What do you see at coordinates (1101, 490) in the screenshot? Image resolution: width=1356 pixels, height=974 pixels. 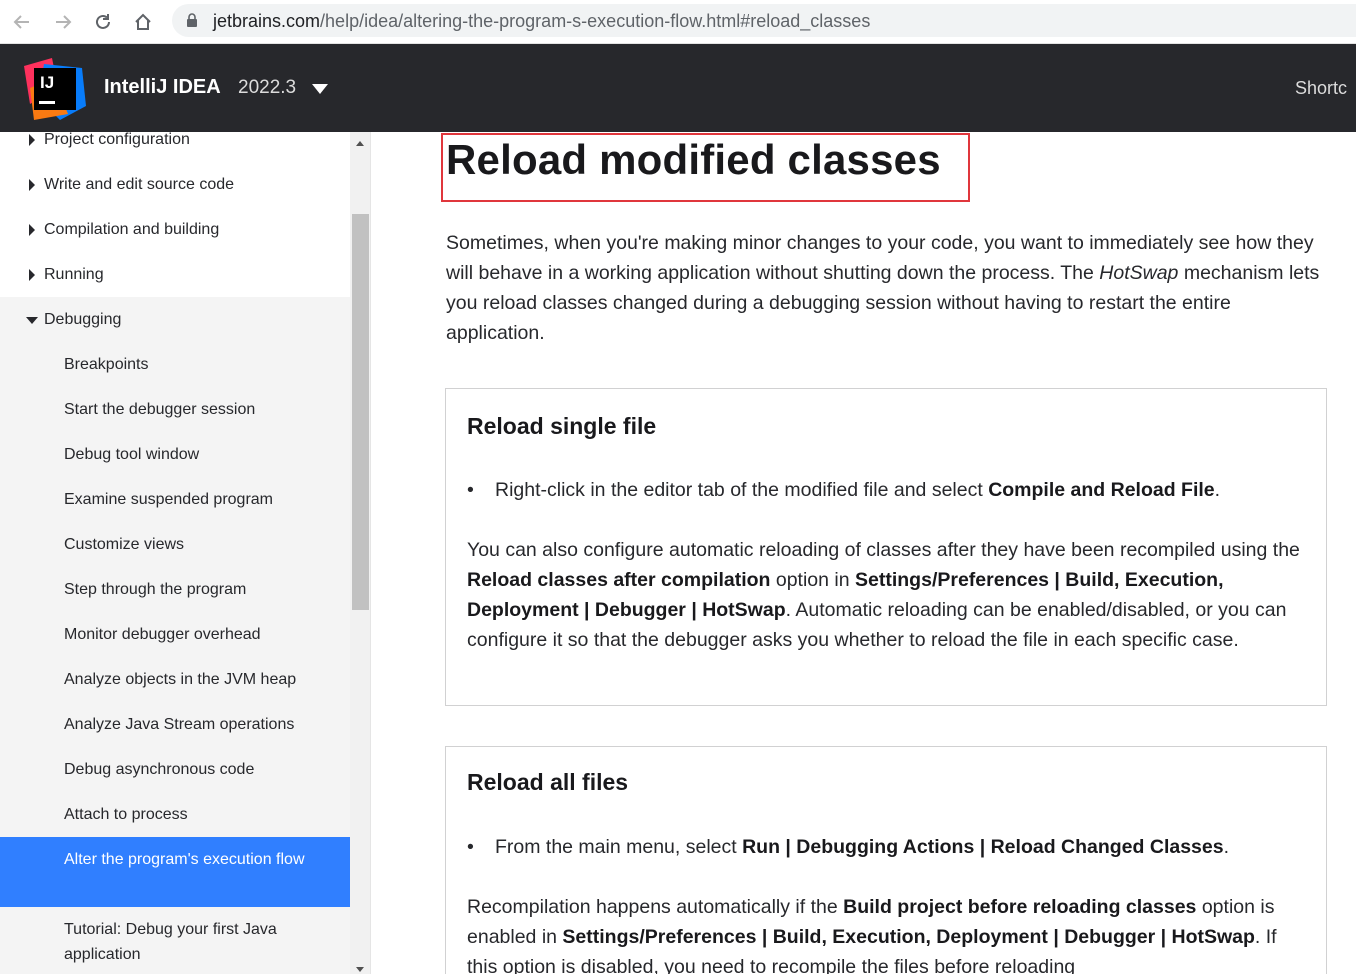 I see `menu-path: Compile and Reload File` at bounding box center [1101, 490].